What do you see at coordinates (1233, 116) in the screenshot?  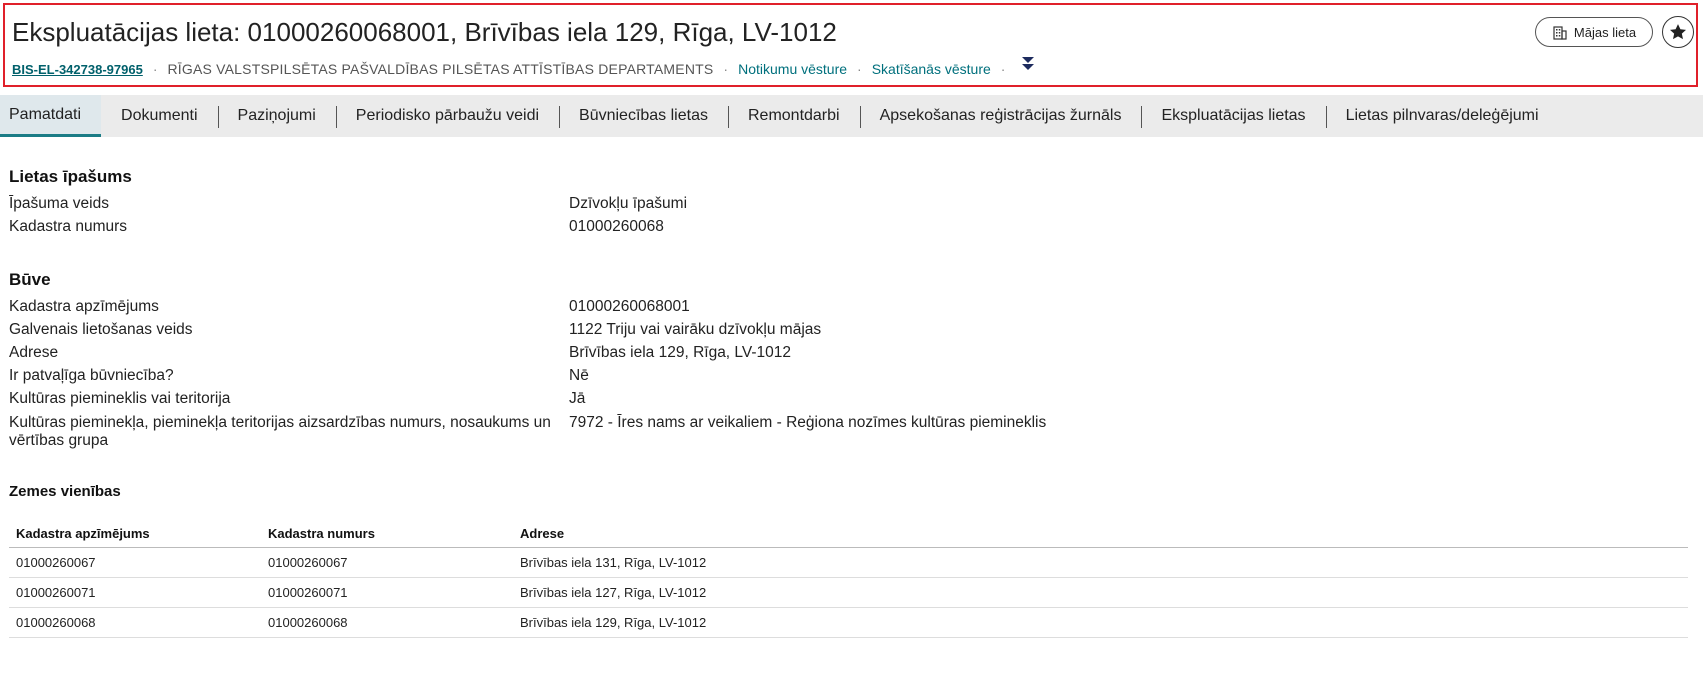 I see `tab-operation-cases: Ekspluatācijas lietas` at bounding box center [1233, 116].